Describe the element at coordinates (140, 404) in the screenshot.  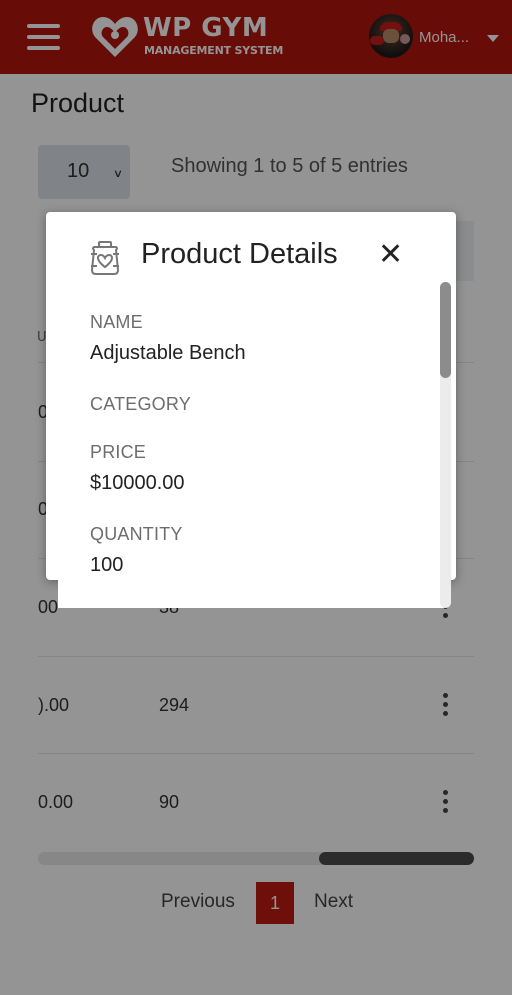
I see `field-label-category: CATEGORY` at that location.